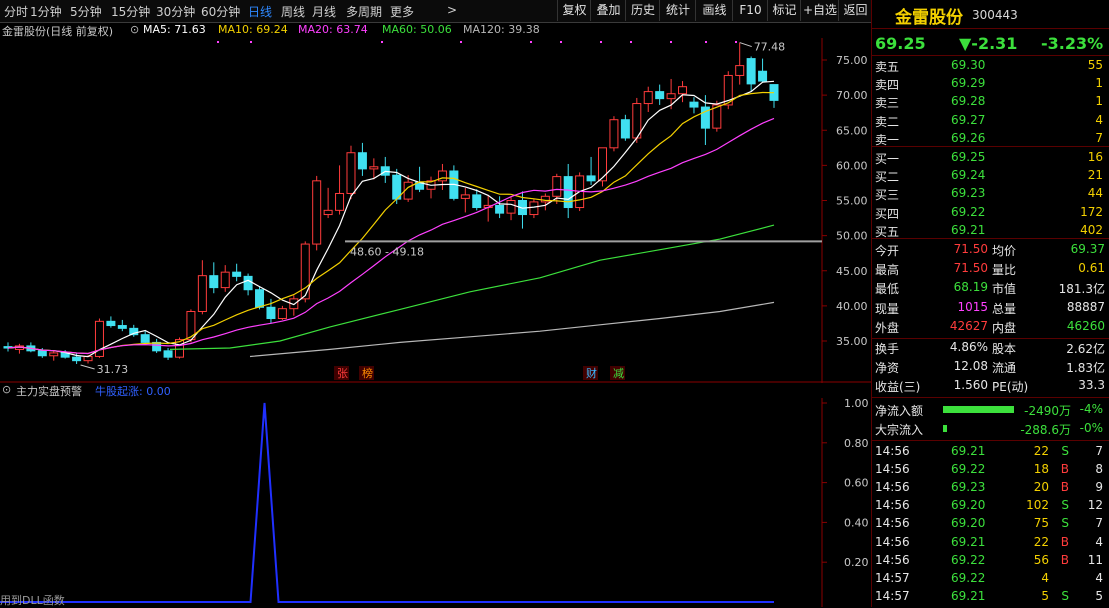 The image size is (1109, 608). Describe the element at coordinates (1085, 349) in the screenshot. I see `finance-value: 2.62亿` at that location.